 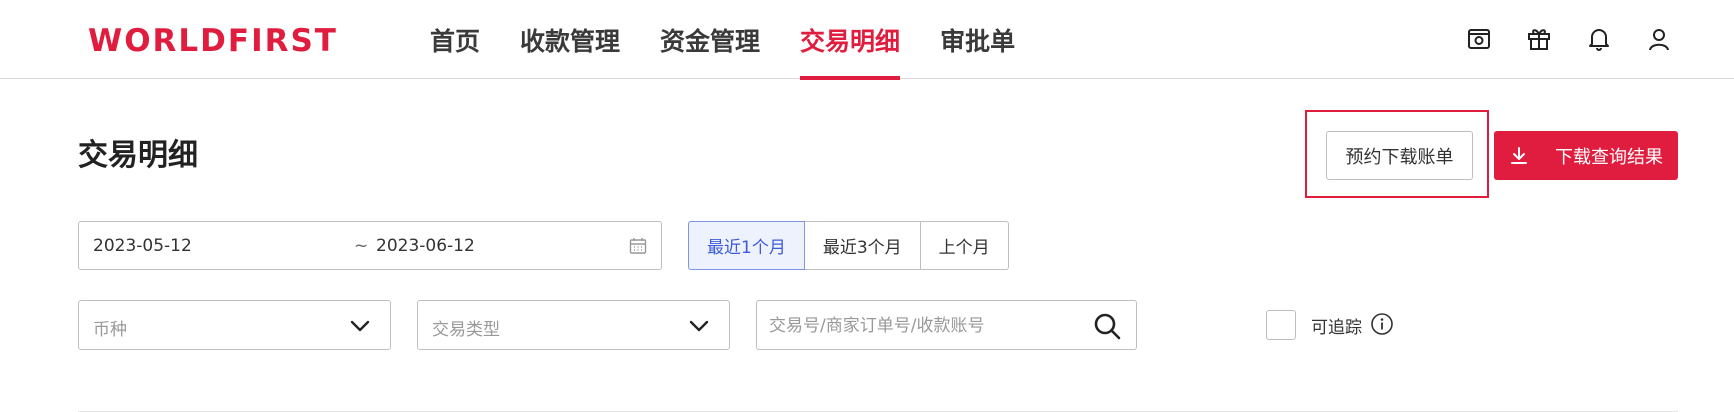 What do you see at coordinates (862, 245) in the screenshot?
I see `range-last-3-months: 最近3个月` at bounding box center [862, 245].